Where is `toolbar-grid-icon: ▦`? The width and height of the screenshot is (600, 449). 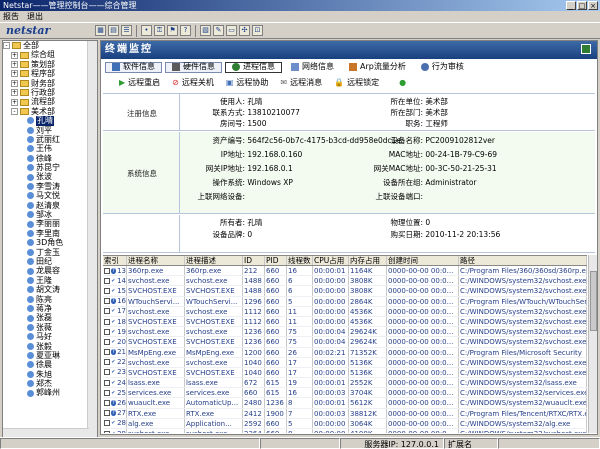
toolbar-grid-icon: ▦ is located at coordinates (100, 30).